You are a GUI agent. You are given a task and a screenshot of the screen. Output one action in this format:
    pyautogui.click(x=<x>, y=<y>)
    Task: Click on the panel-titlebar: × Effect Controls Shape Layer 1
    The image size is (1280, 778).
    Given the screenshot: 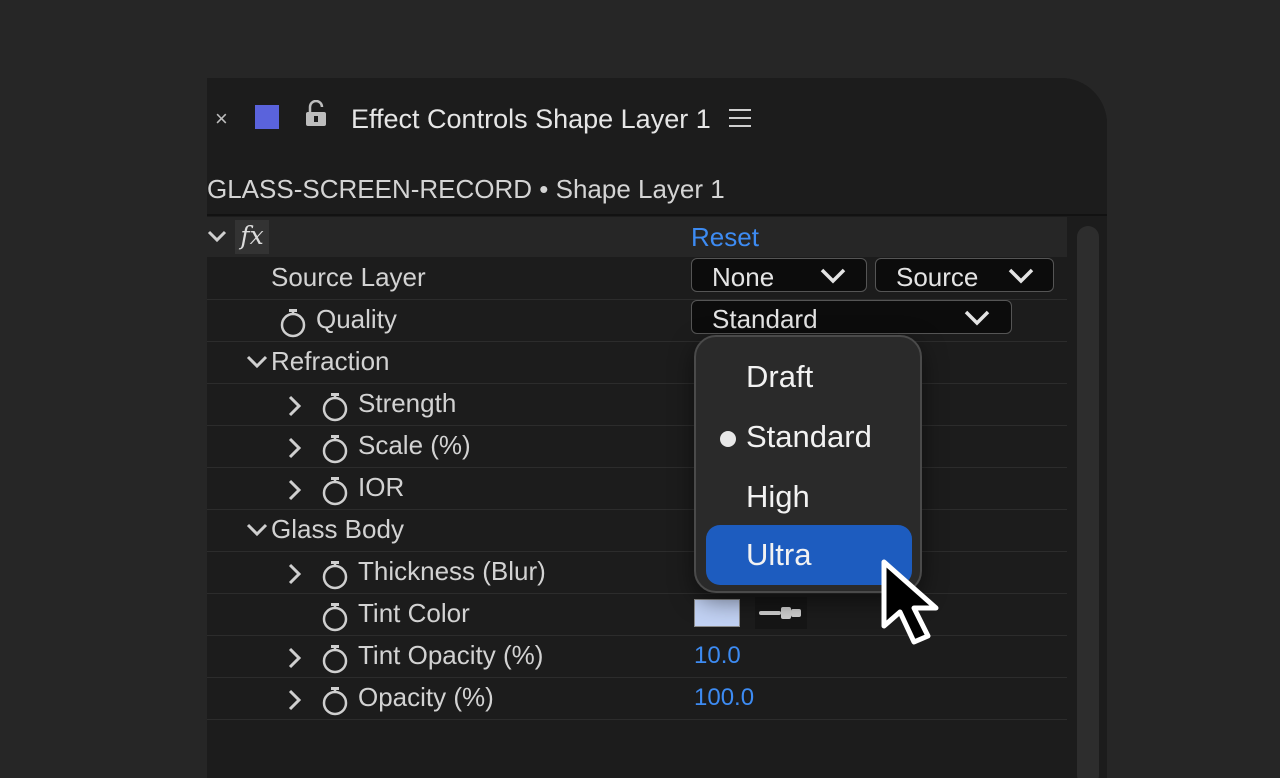 What is the action you would take?
    pyautogui.click(x=657, y=120)
    